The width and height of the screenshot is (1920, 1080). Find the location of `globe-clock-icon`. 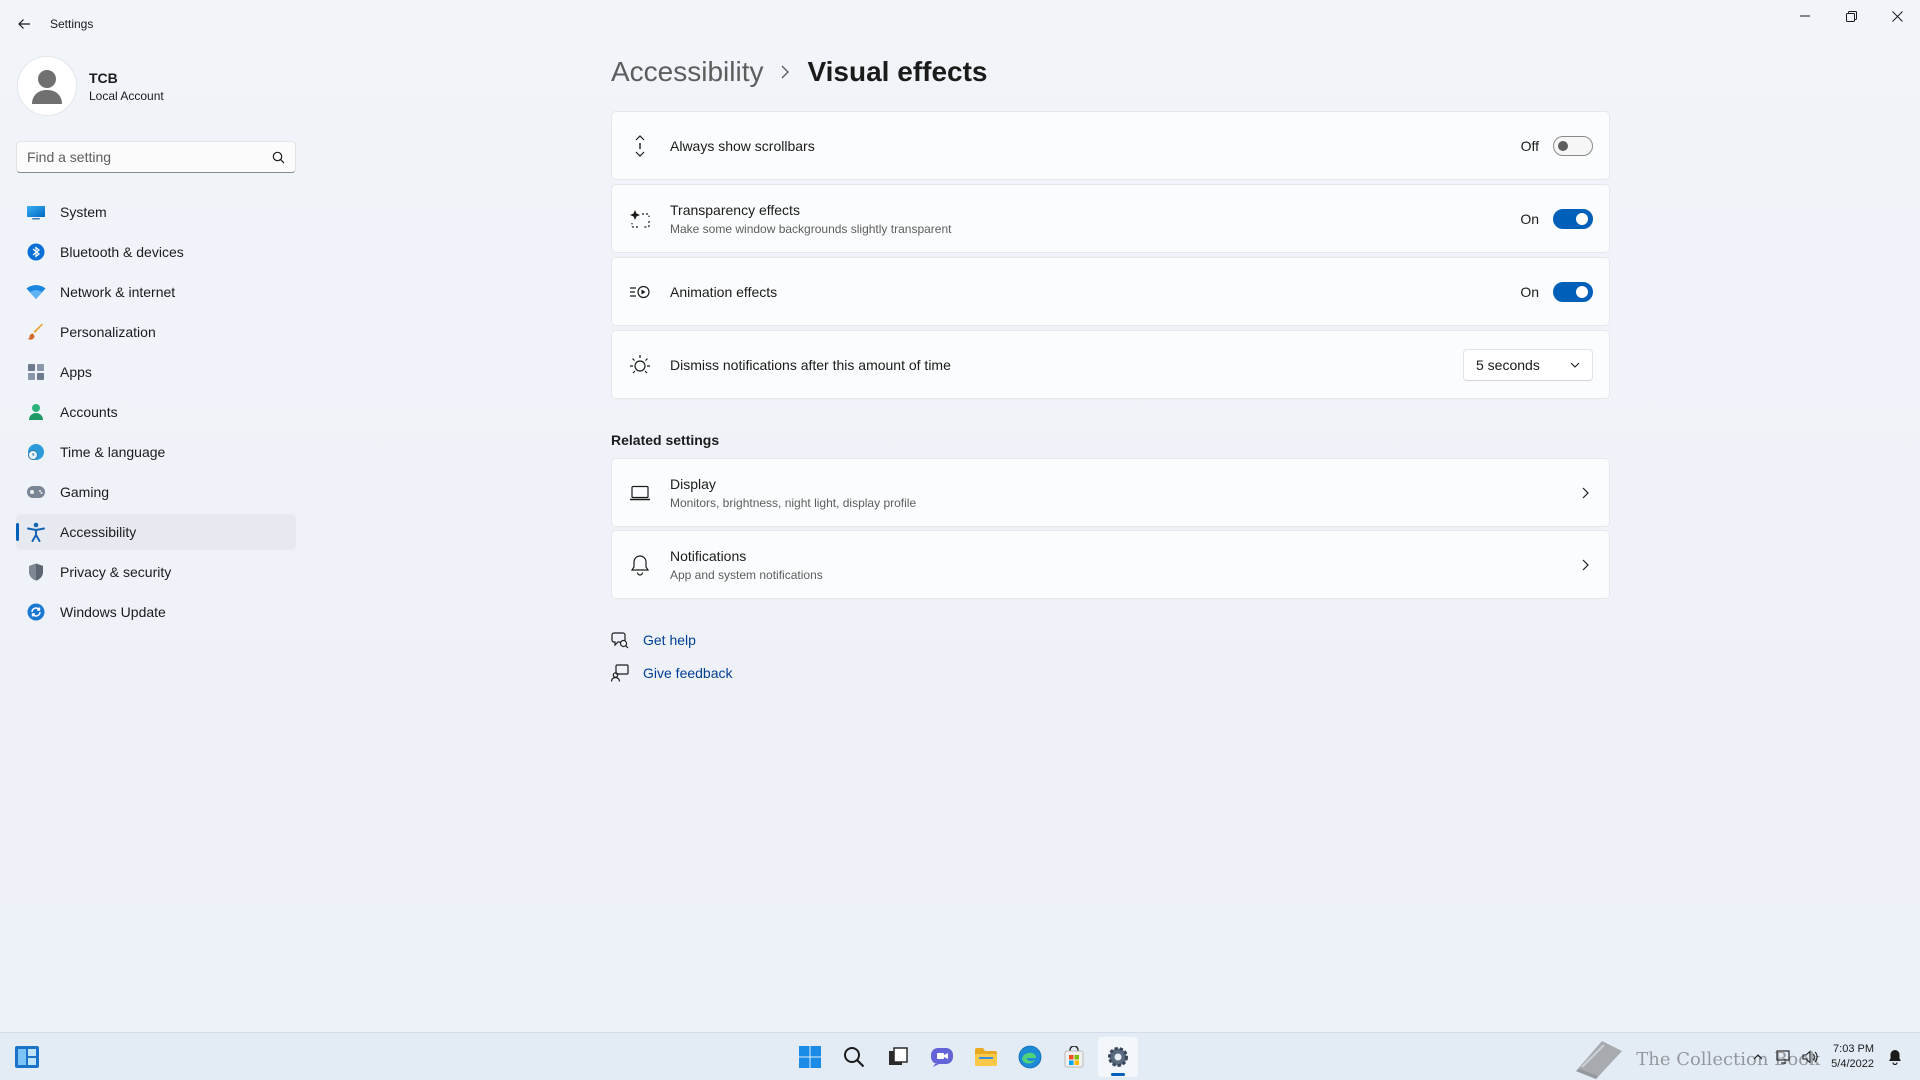

globe-clock-icon is located at coordinates (36, 452).